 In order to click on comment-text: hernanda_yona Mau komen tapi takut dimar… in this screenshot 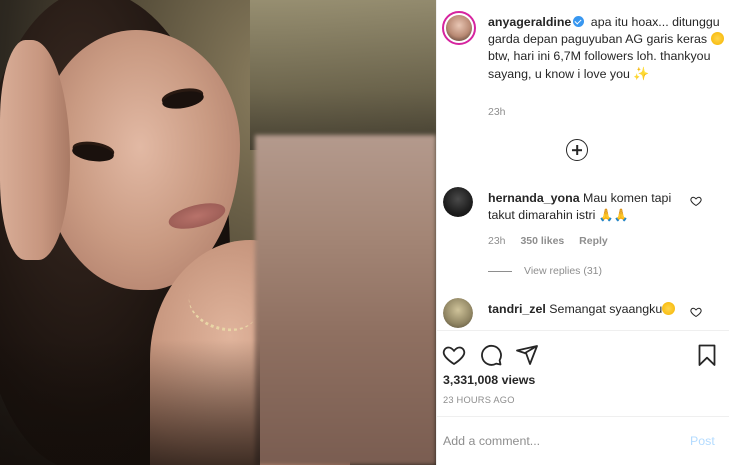, I will do `click(588, 207)`.